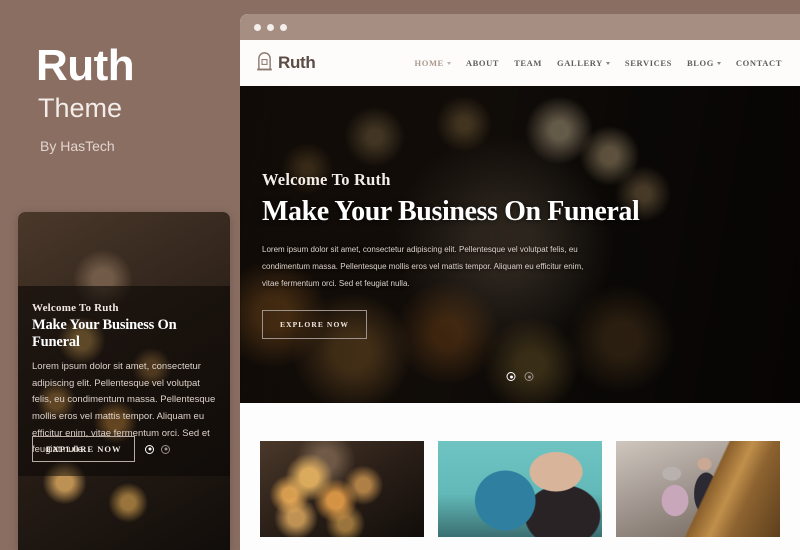 Image resolution: width=800 pixels, height=550 pixels. I want to click on urn-consultation-photo, so click(520, 489).